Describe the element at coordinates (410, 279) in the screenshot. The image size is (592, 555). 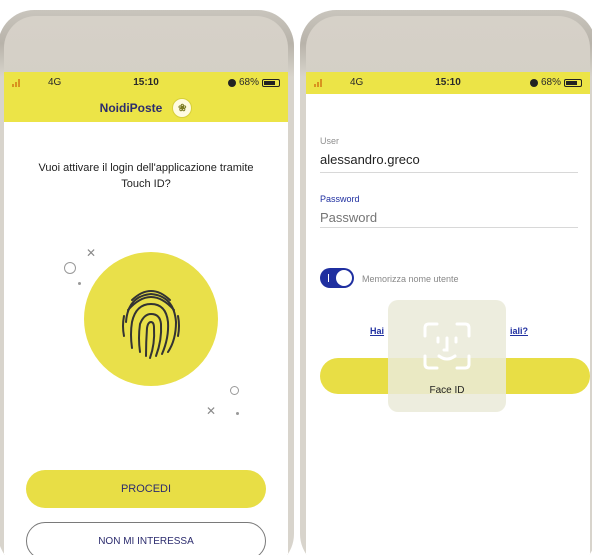
I see `remember-username-label: Memorizza nome utente` at that location.